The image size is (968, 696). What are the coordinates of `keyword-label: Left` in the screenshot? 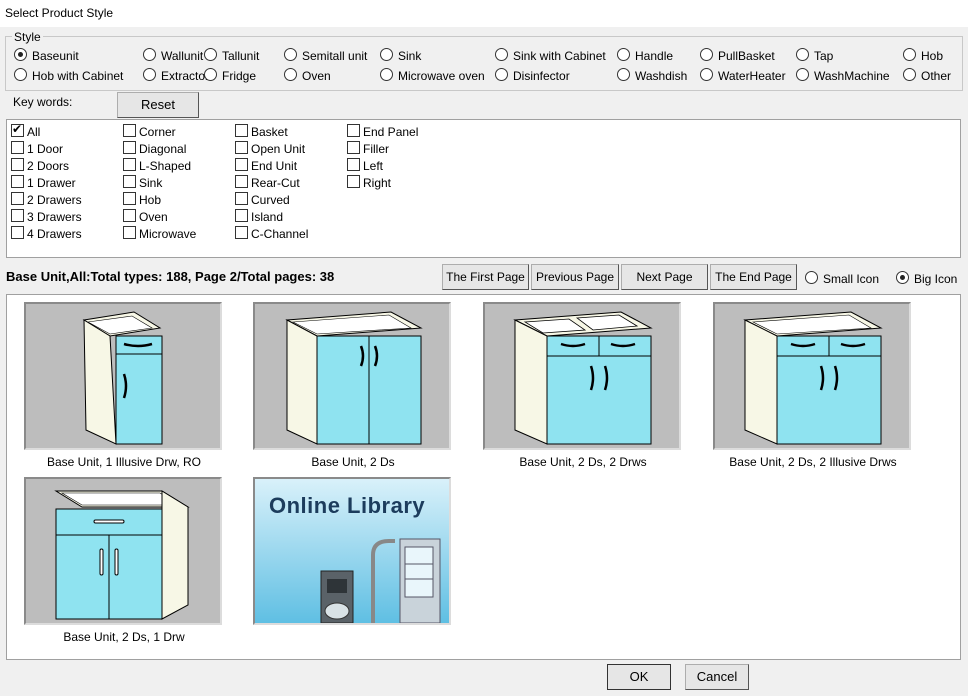 It's located at (373, 166).